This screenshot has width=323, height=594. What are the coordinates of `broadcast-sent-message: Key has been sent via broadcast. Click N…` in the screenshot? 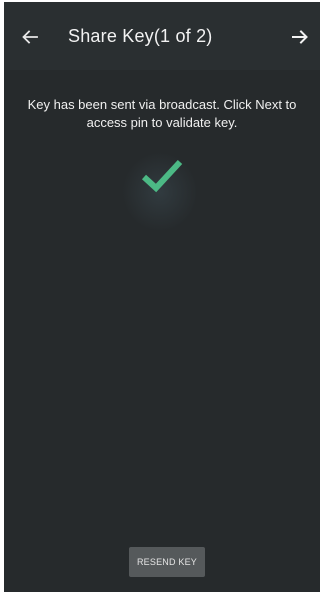 It's located at (162, 113).